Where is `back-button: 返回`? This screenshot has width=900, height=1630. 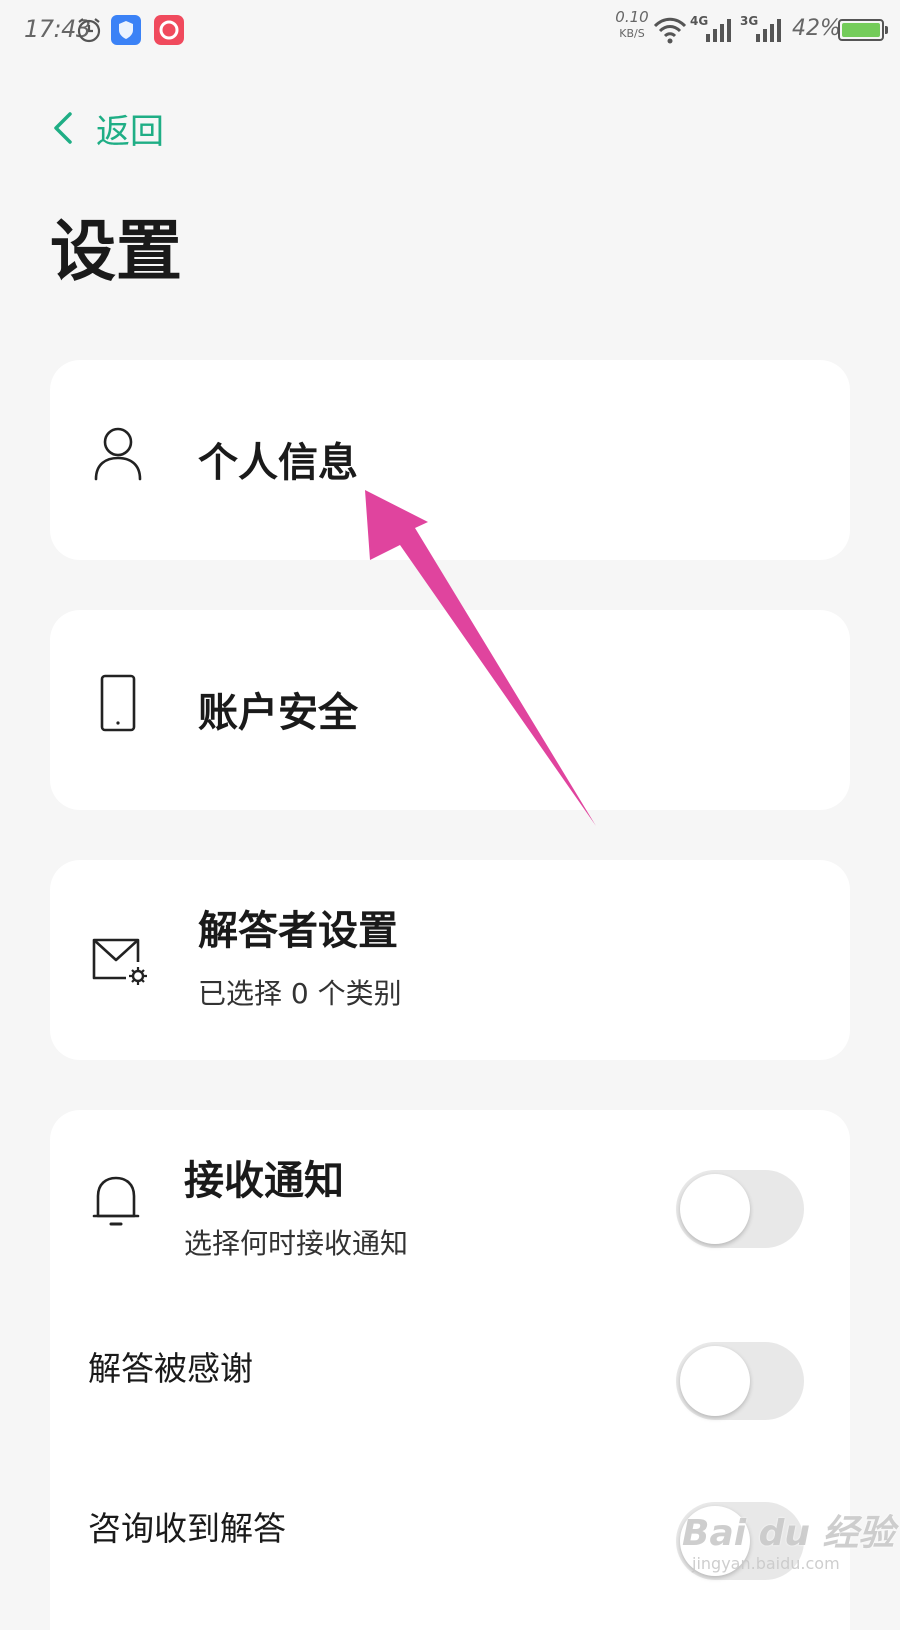 back-button: 返回 is located at coordinates (107, 128).